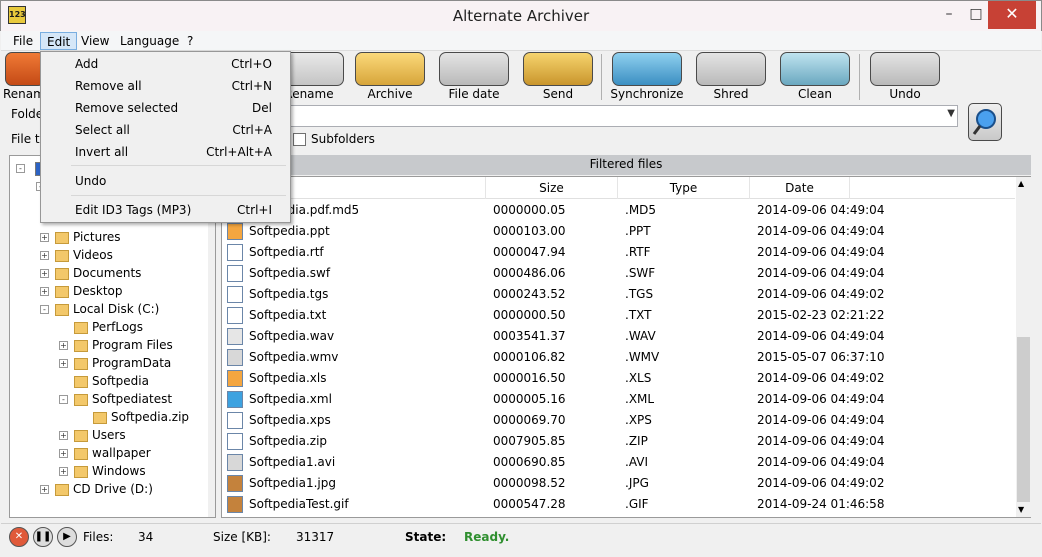 The width and height of the screenshot is (1042, 557). Describe the element at coordinates (731, 77) in the screenshot. I see `shred-button: Shred` at that location.